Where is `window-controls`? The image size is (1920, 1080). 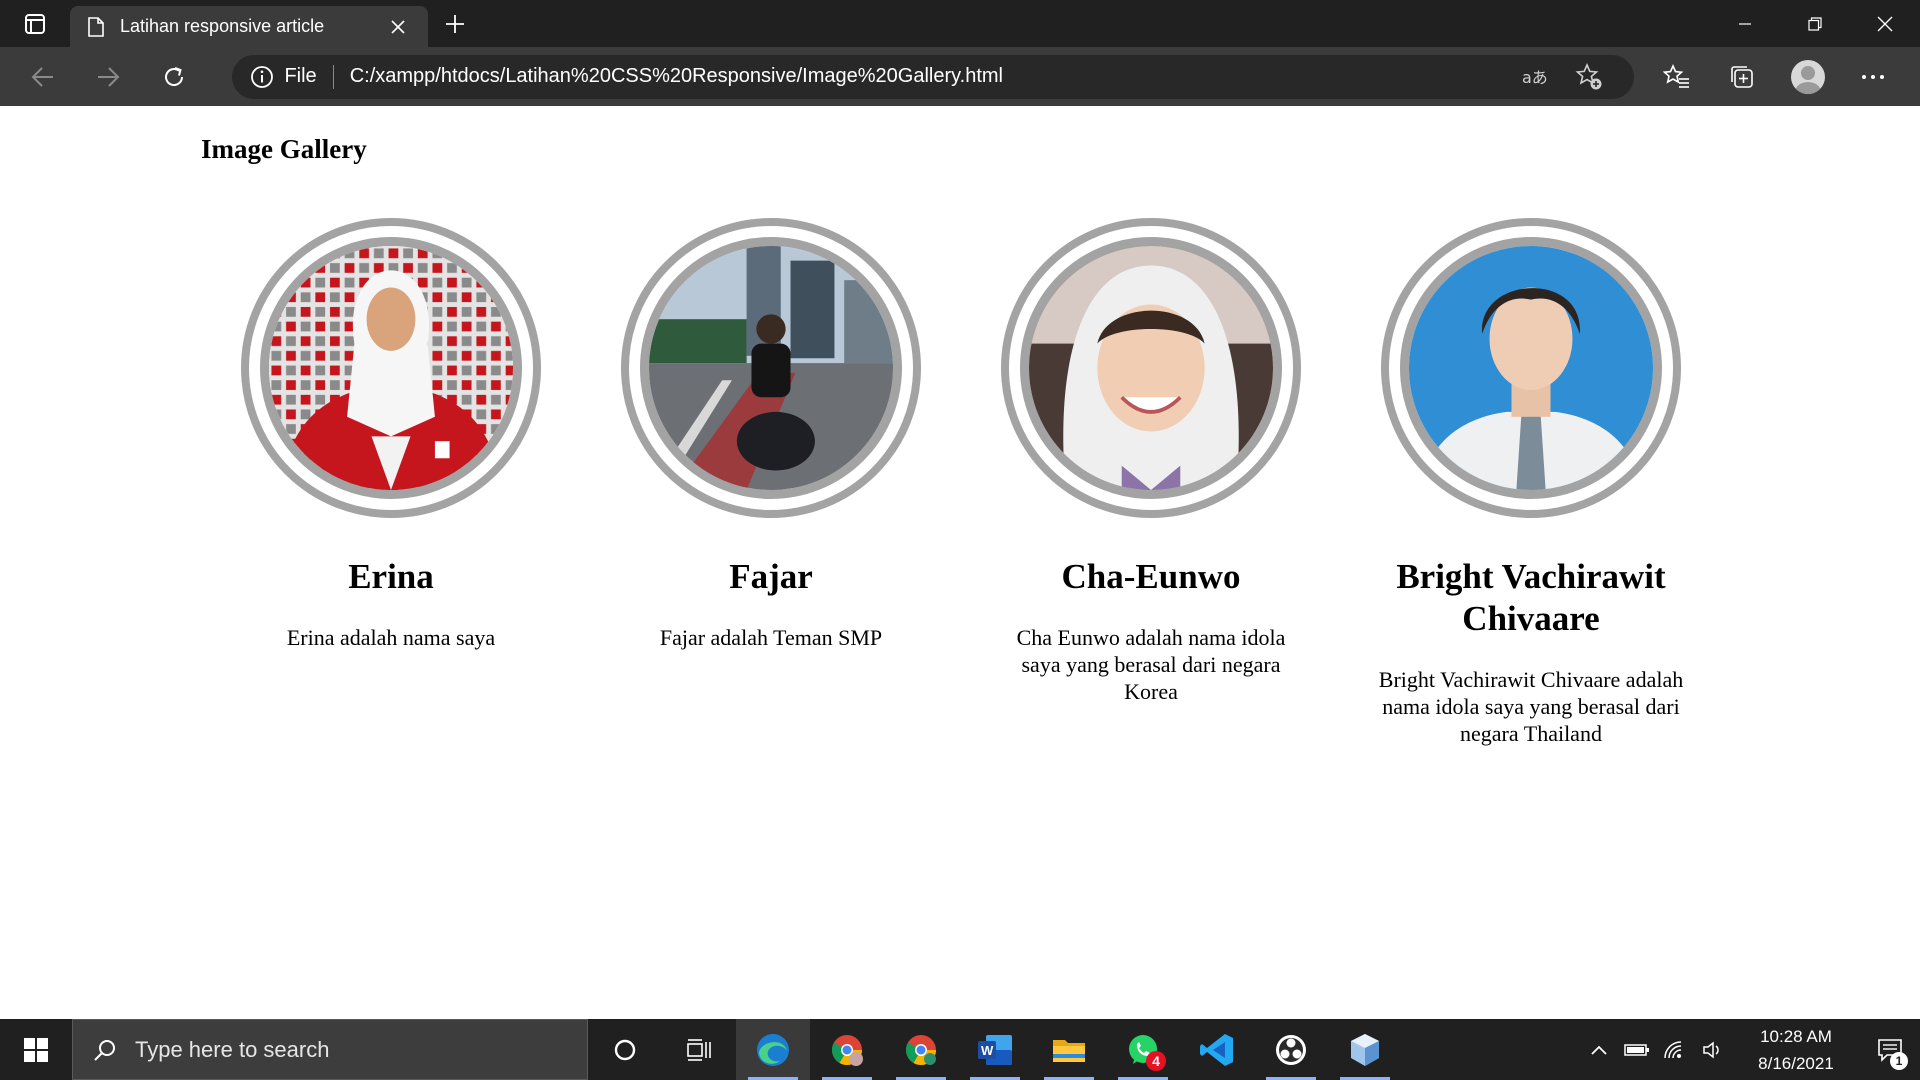 window-controls is located at coordinates (1815, 23).